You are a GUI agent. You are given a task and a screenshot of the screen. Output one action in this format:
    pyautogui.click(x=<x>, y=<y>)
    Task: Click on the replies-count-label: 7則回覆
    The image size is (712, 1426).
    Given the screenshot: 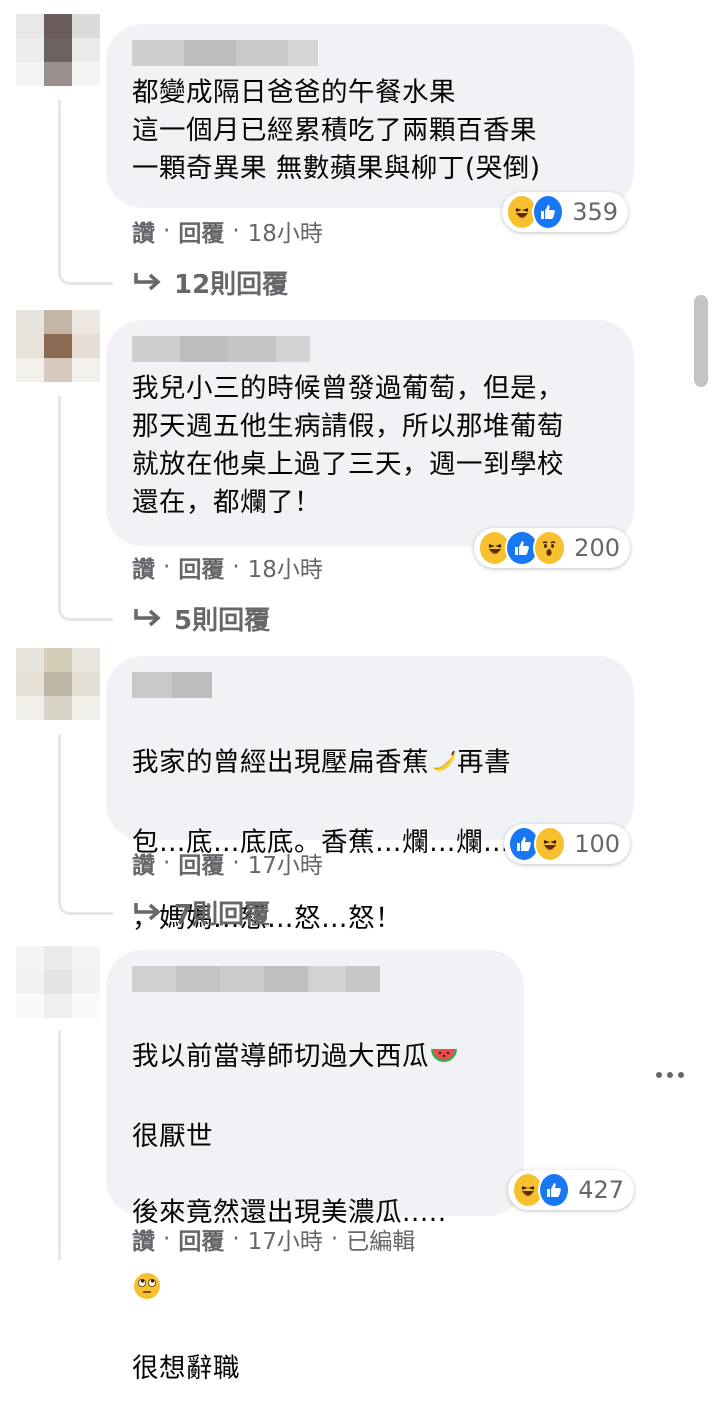 What is the action you would take?
    pyautogui.click(x=222, y=915)
    